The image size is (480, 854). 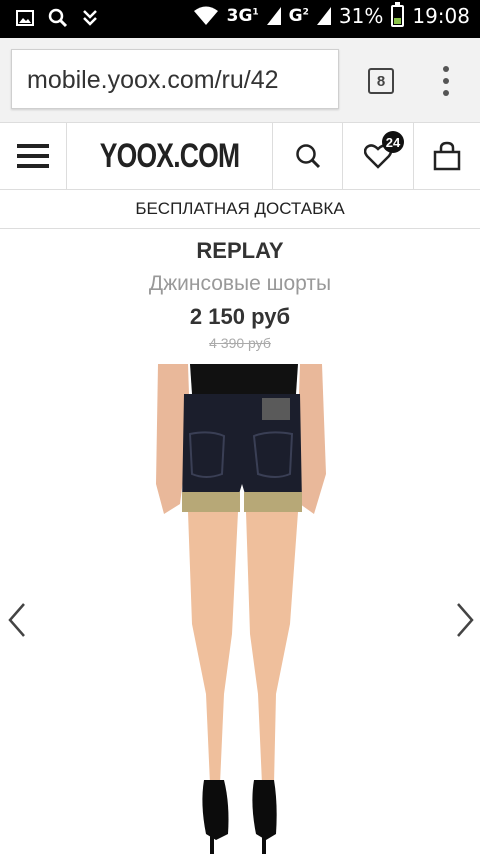 I want to click on product-title: Джинсовые шорты, so click(x=240, y=283).